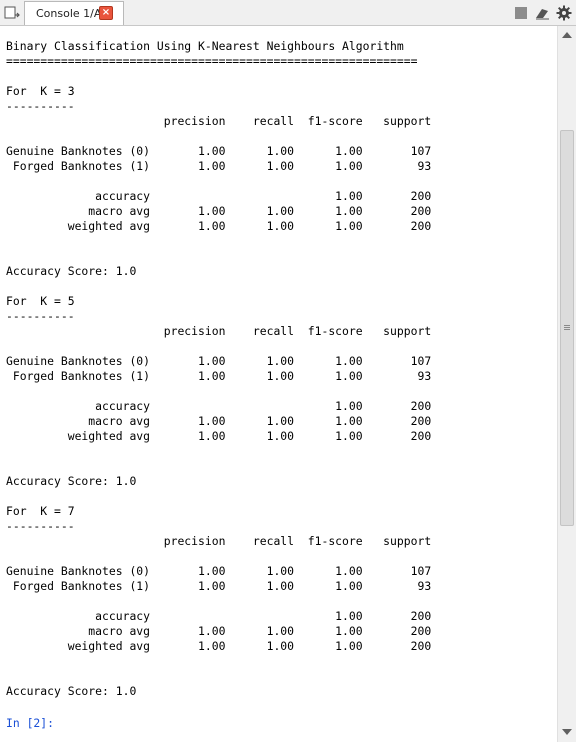  Describe the element at coordinates (542, 13) in the screenshot. I see `clear-console-icon` at that location.